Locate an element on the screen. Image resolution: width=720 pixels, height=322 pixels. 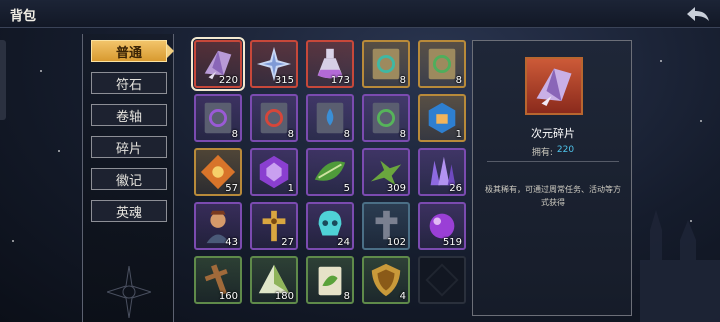
tab-emblem: 徽记 is located at coordinates (129, 179).